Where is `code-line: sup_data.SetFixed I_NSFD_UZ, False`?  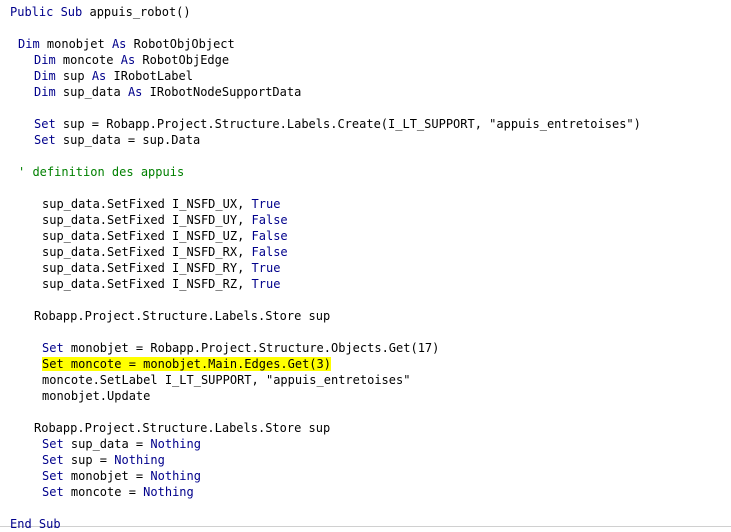
code-line: sup_data.SetFixed I_NSFD_UZ, False is located at coordinates (165, 236).